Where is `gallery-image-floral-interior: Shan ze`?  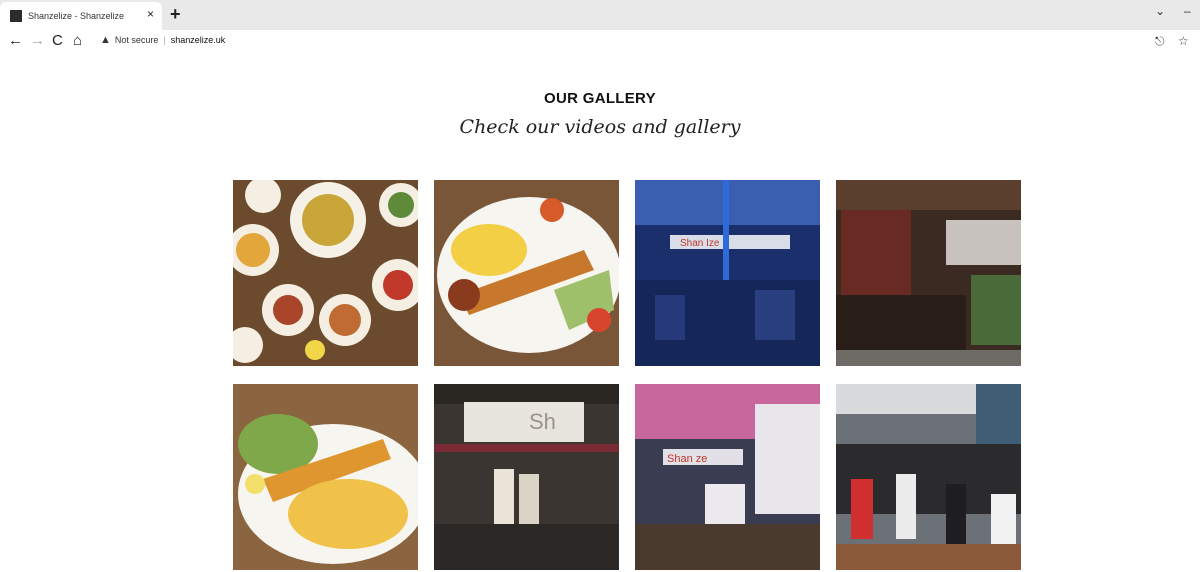
gallery-image-floral-interior: Shan ze is located at coordinates (727, 477).